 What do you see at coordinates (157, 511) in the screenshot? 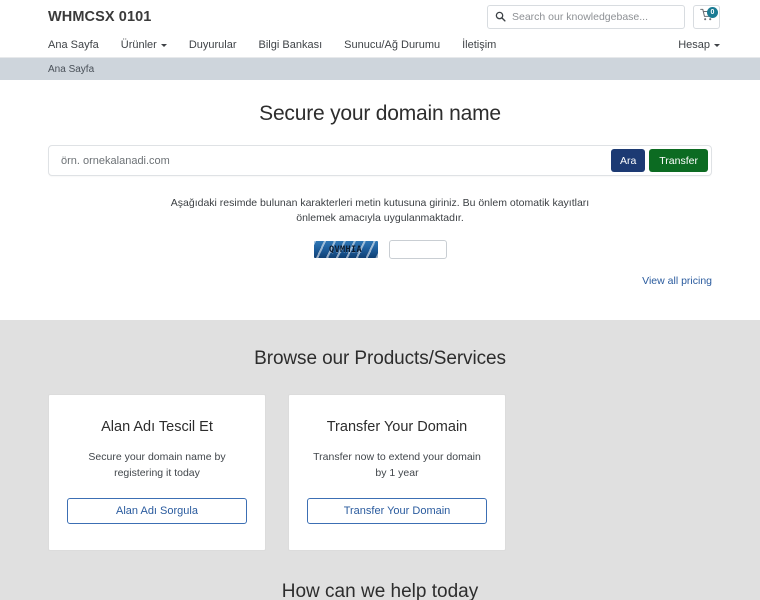
I see `alan-adi-sorgula-button: Alan Adı Sorgula` at bounding box center [157, 511].